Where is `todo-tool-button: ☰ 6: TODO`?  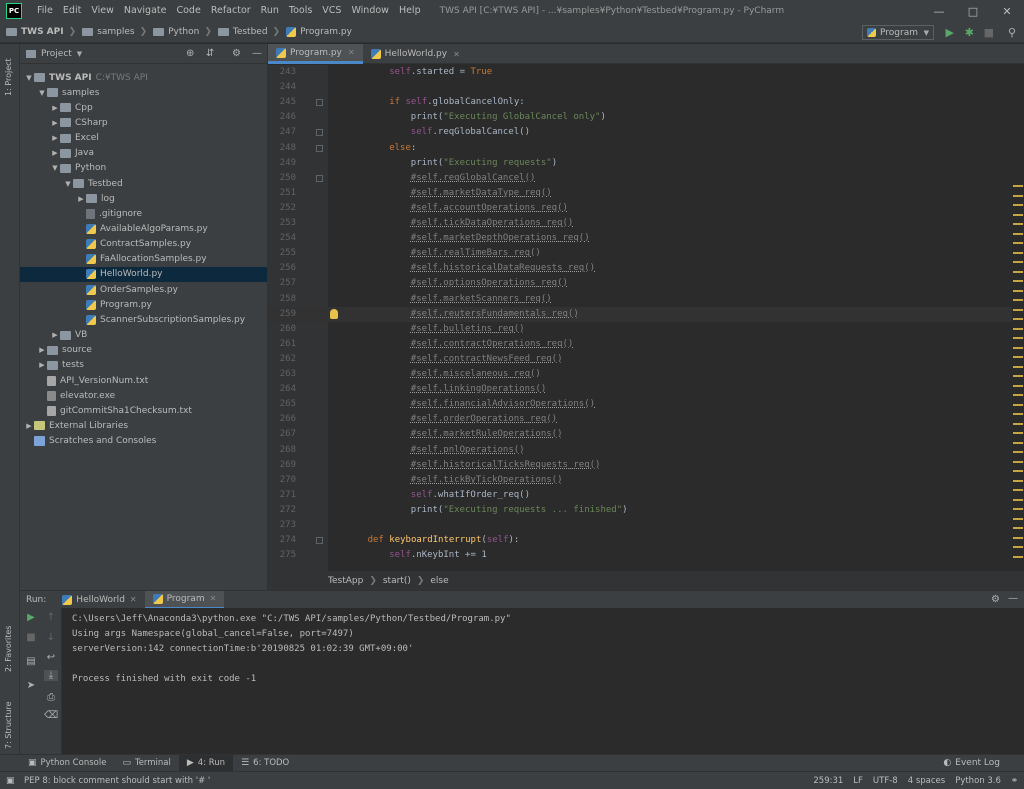 todo-tool-button: ☰ 6: TODO is located at coordinates (265, 763).